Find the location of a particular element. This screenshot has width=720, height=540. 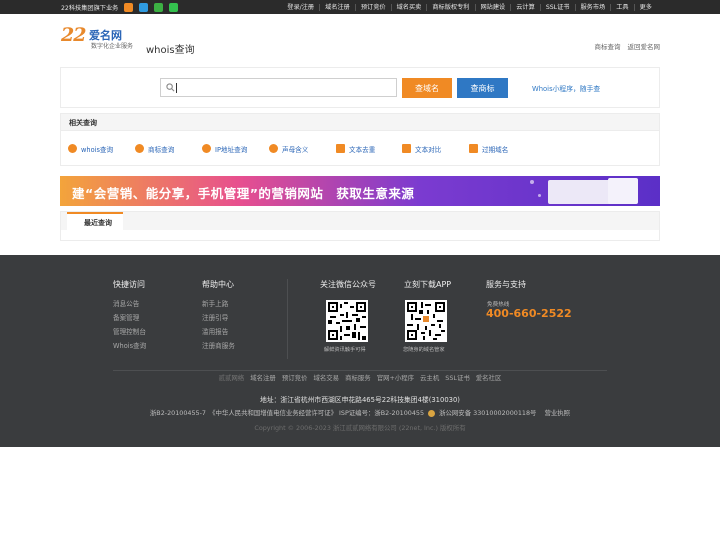

trademark-icon is located at coordinates (139, 148).